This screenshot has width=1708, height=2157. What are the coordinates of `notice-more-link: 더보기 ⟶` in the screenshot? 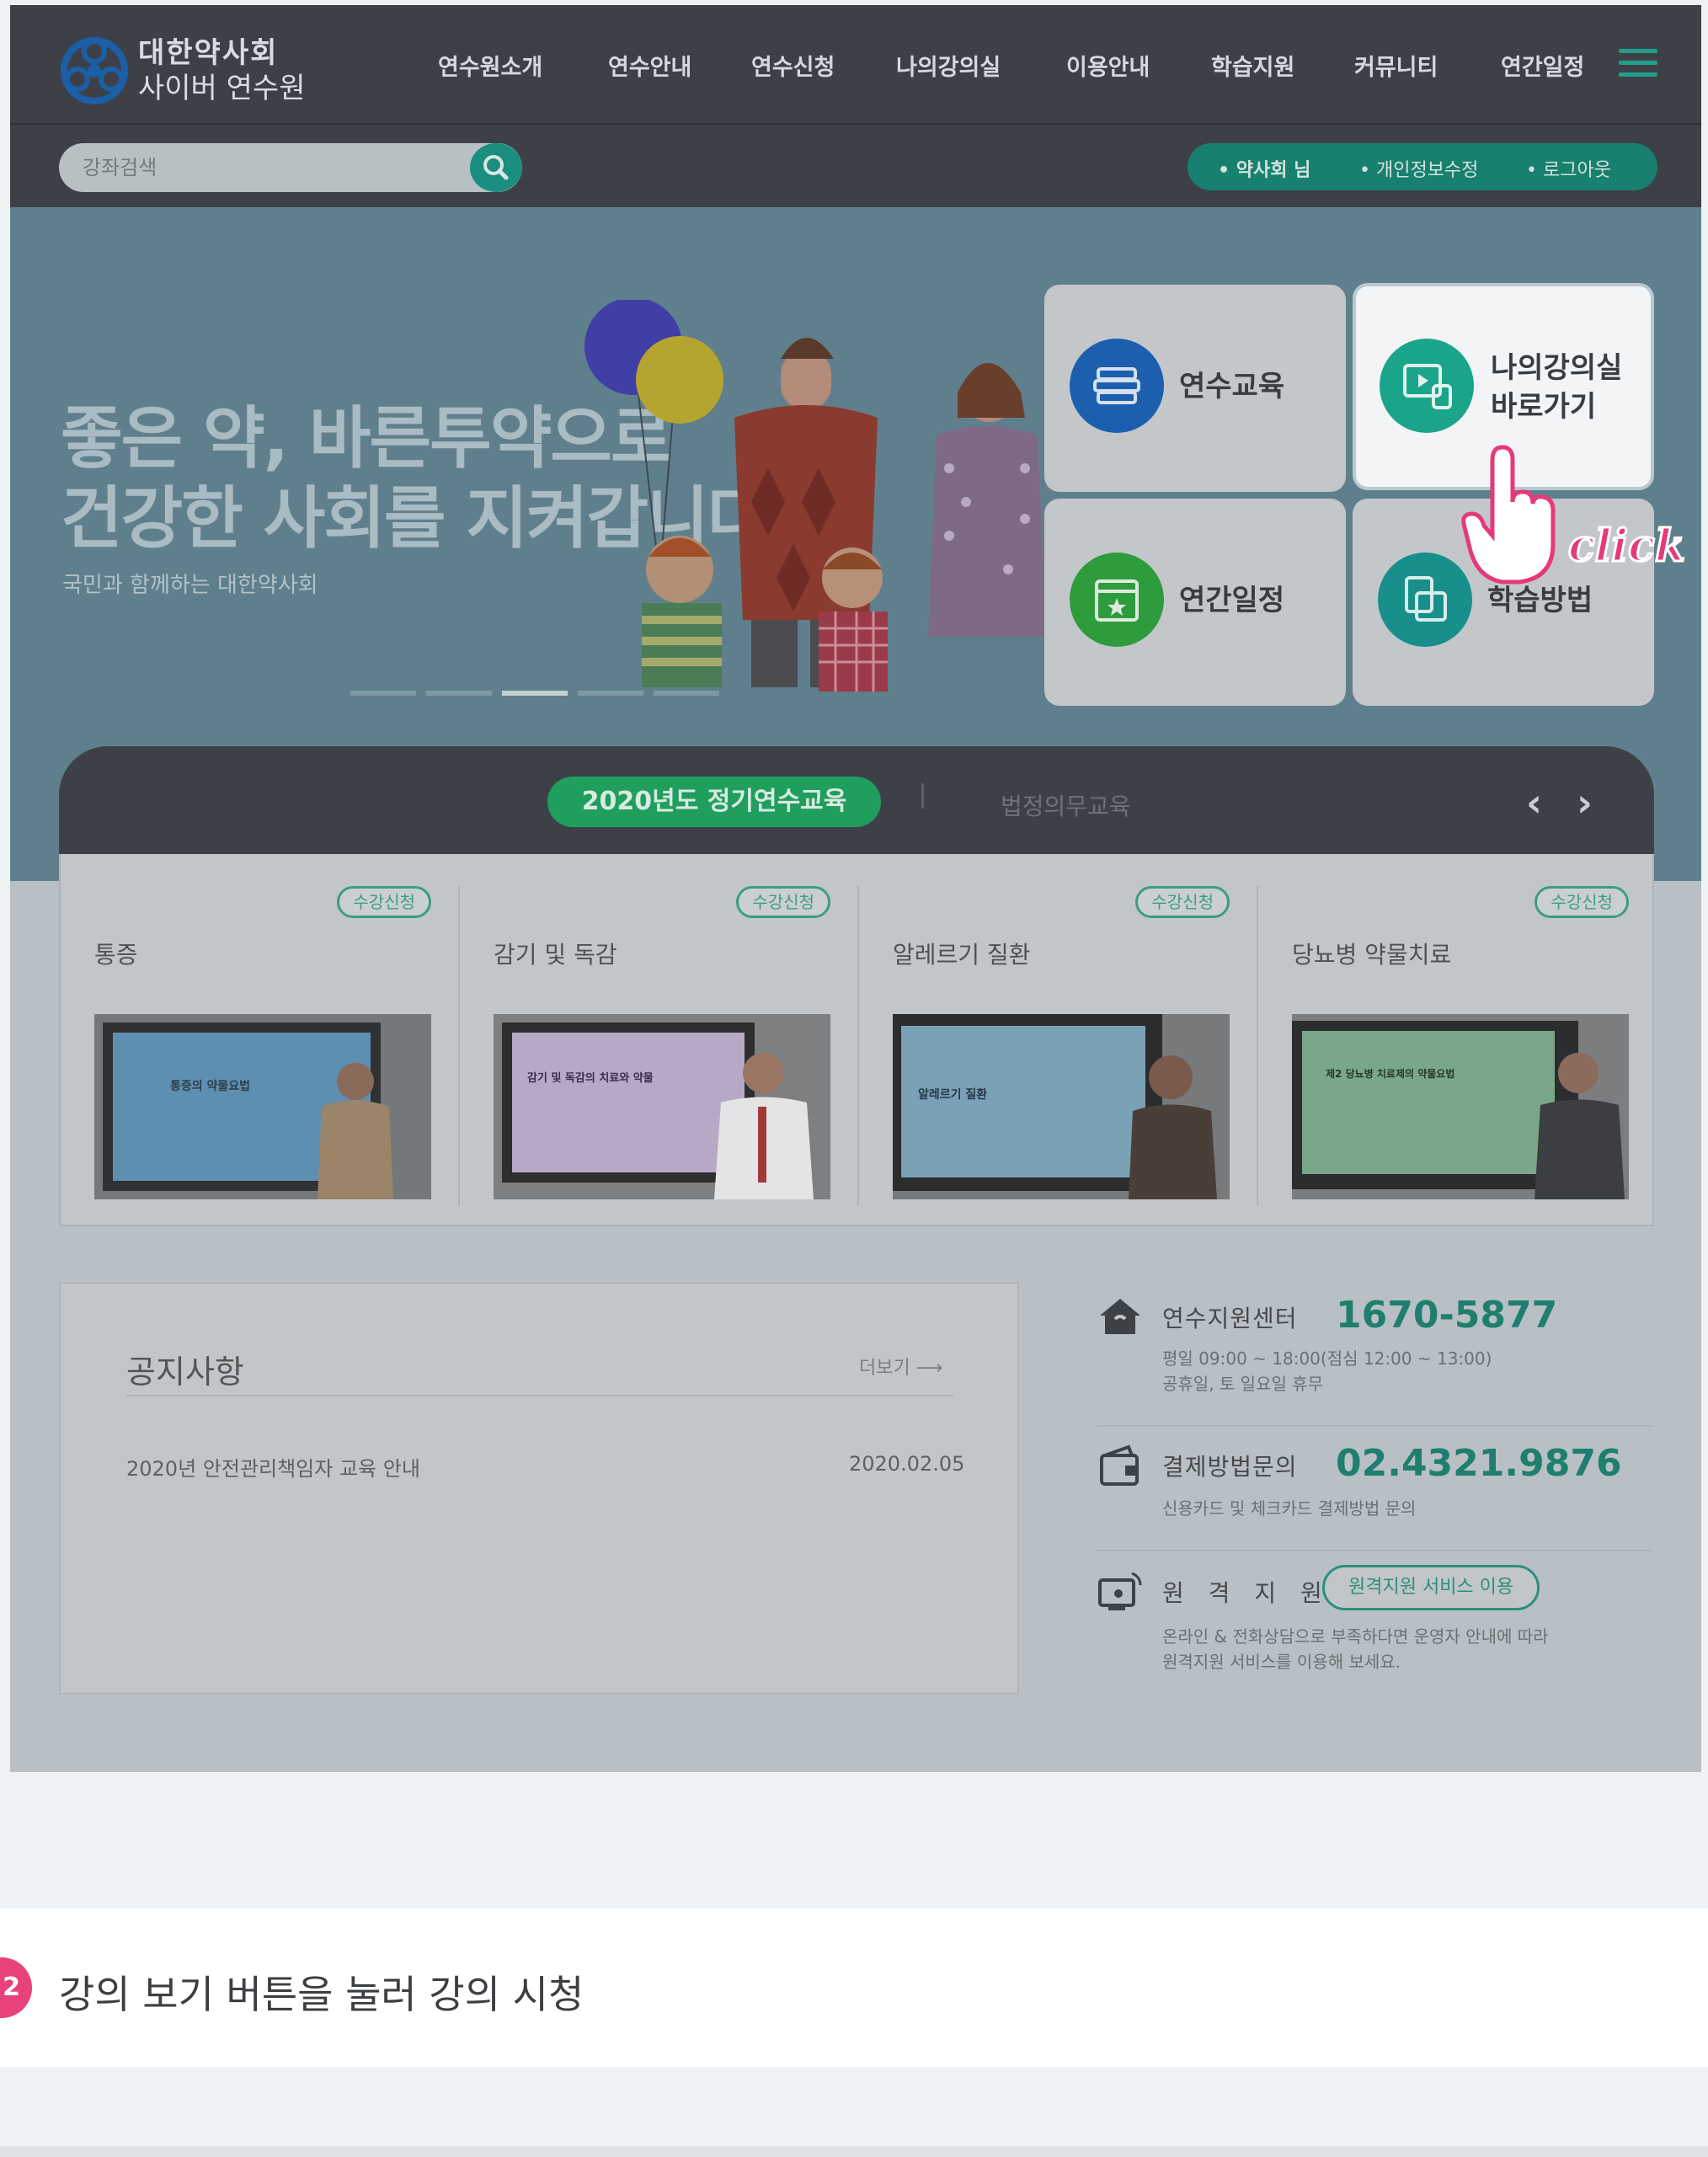 It's located at (900, 1366).